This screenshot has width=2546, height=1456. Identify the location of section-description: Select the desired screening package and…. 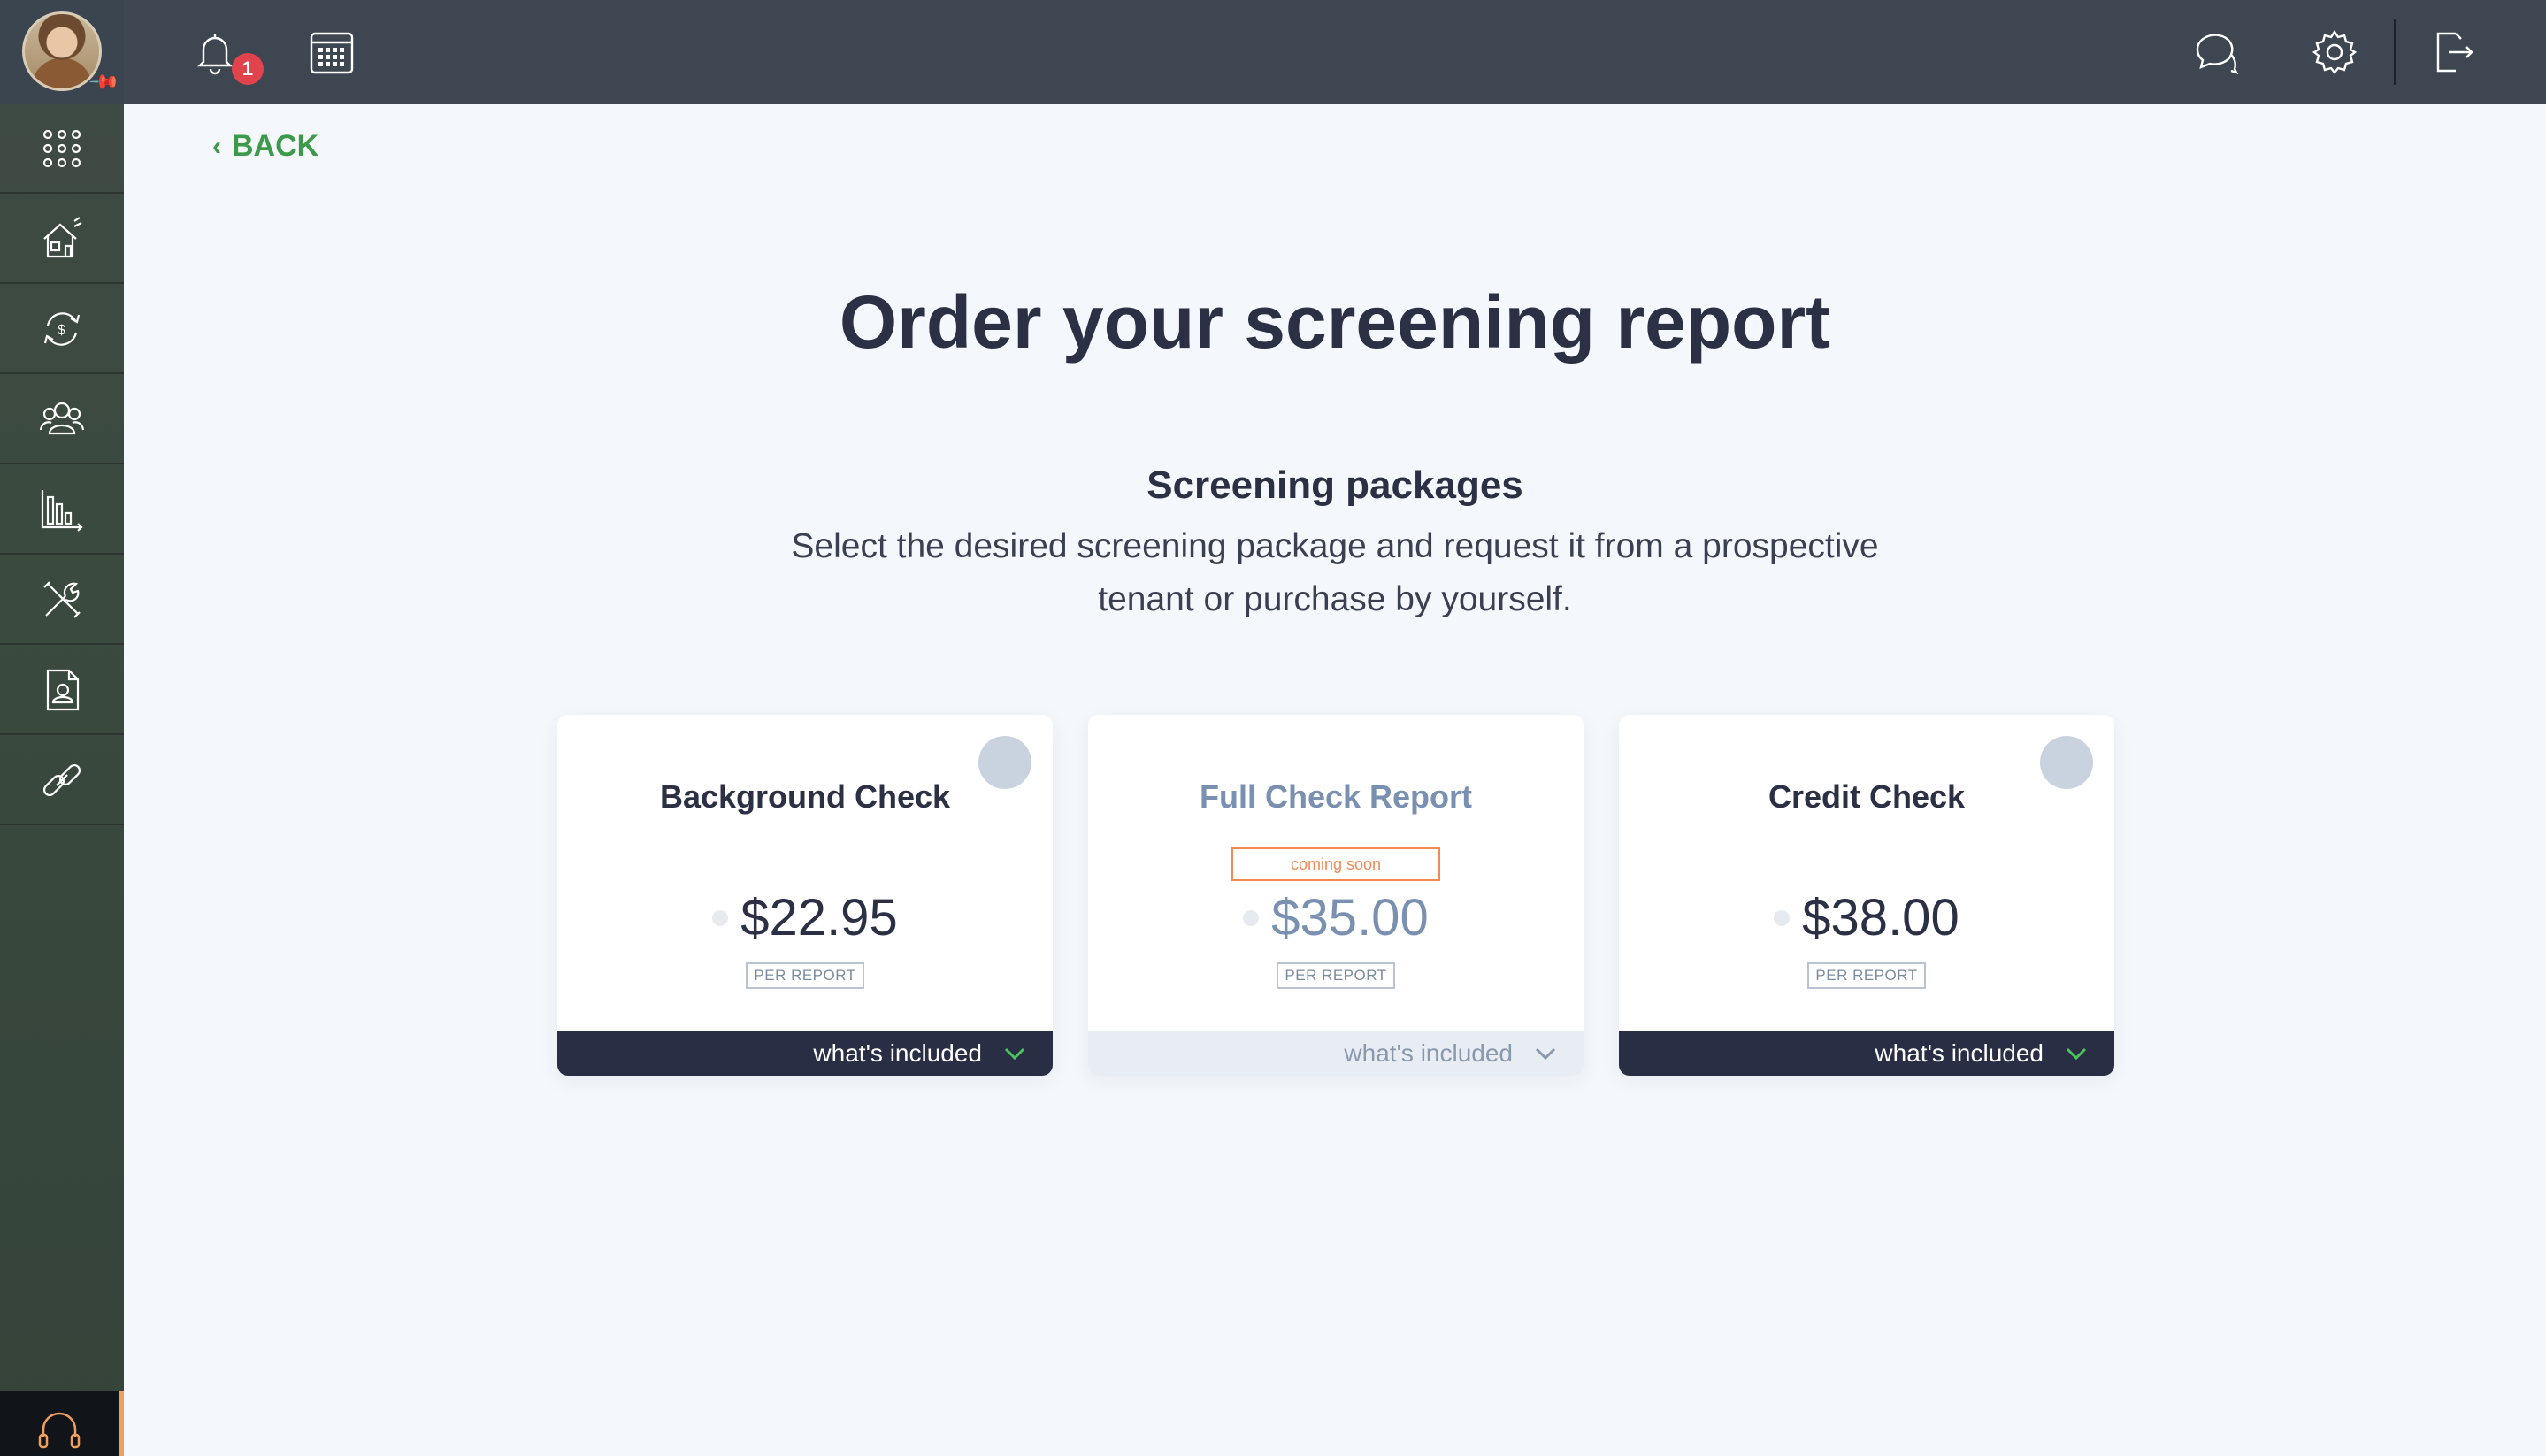
(1335, 572).